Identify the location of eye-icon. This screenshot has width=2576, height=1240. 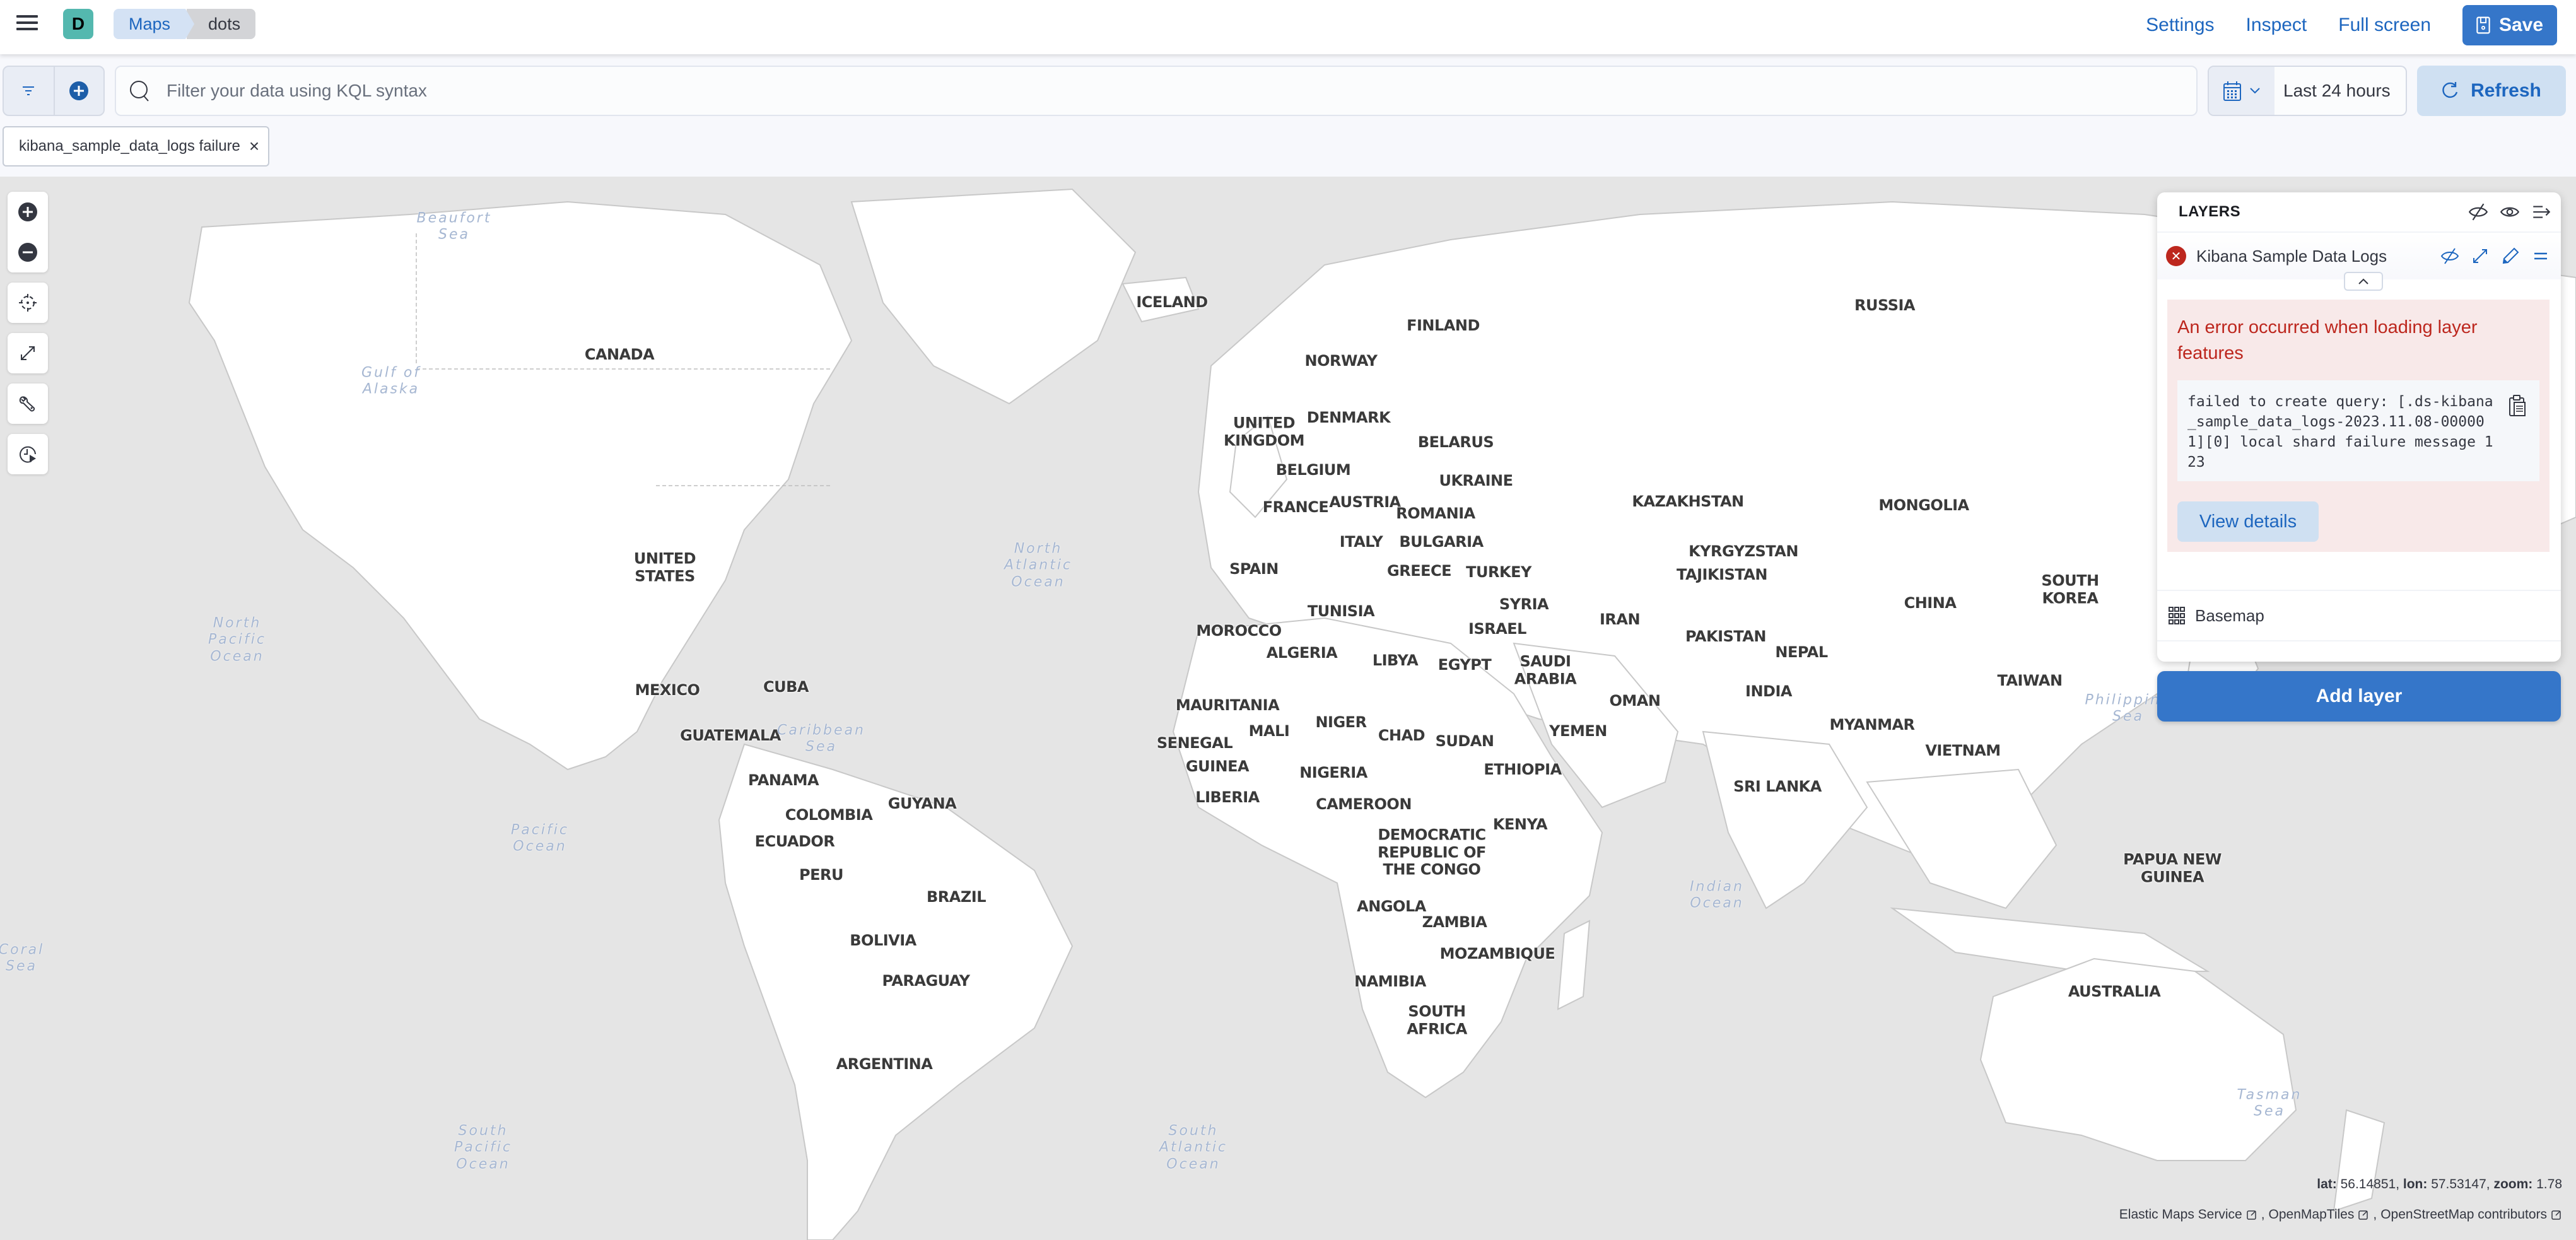
(2509, 212).